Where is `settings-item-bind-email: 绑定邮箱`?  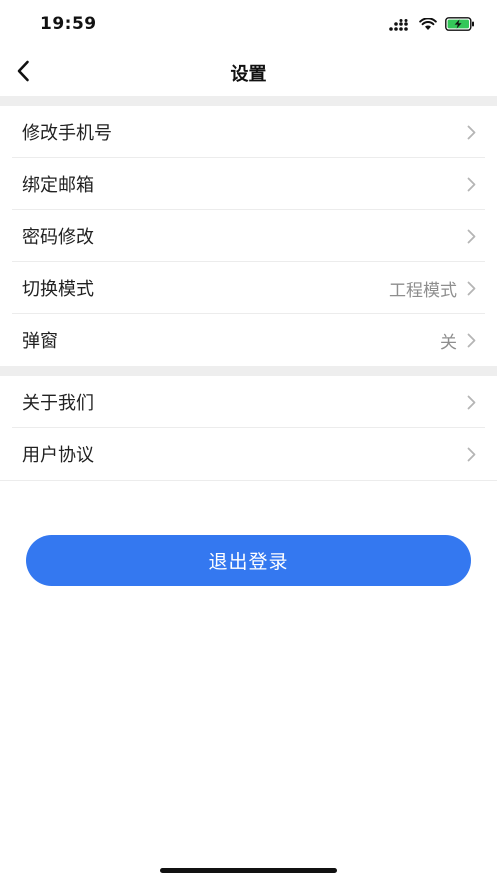 settings-item-bind-email: 绑定邮箱 is located at coordinates (248, 184).